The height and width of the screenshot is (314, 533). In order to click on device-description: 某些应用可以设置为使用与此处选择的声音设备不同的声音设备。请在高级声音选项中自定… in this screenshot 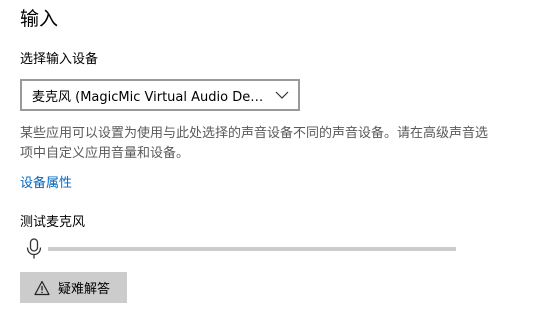, I will do `click(254, 143)`.